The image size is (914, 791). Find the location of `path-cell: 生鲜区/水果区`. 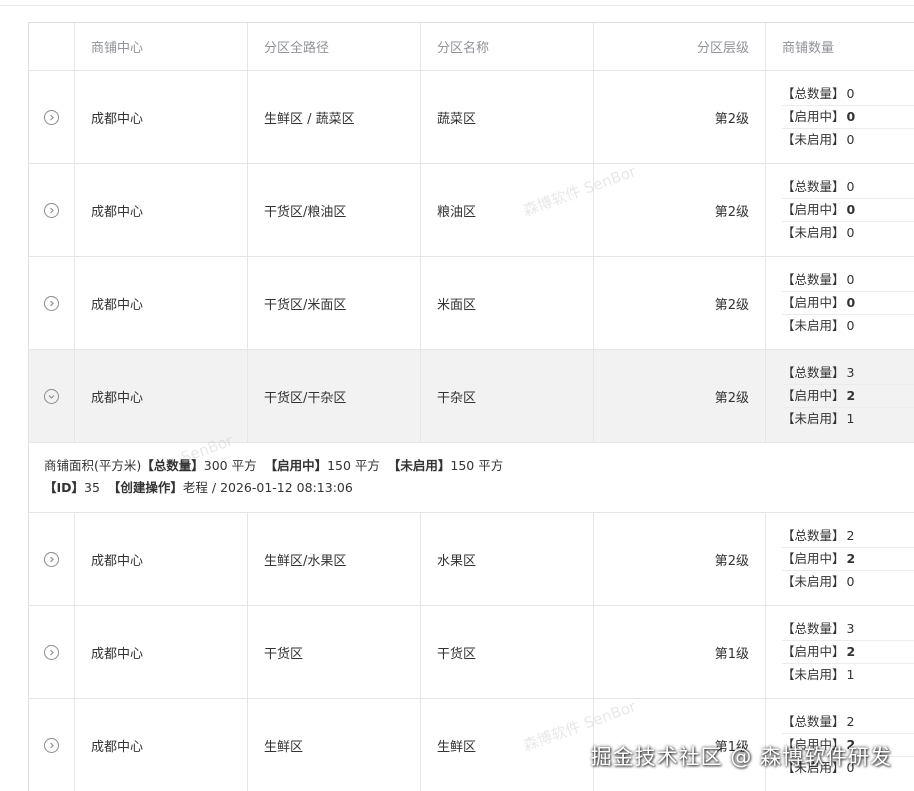

path-cell: 生鲜区/水果区 is located at coordinates (334, 559).